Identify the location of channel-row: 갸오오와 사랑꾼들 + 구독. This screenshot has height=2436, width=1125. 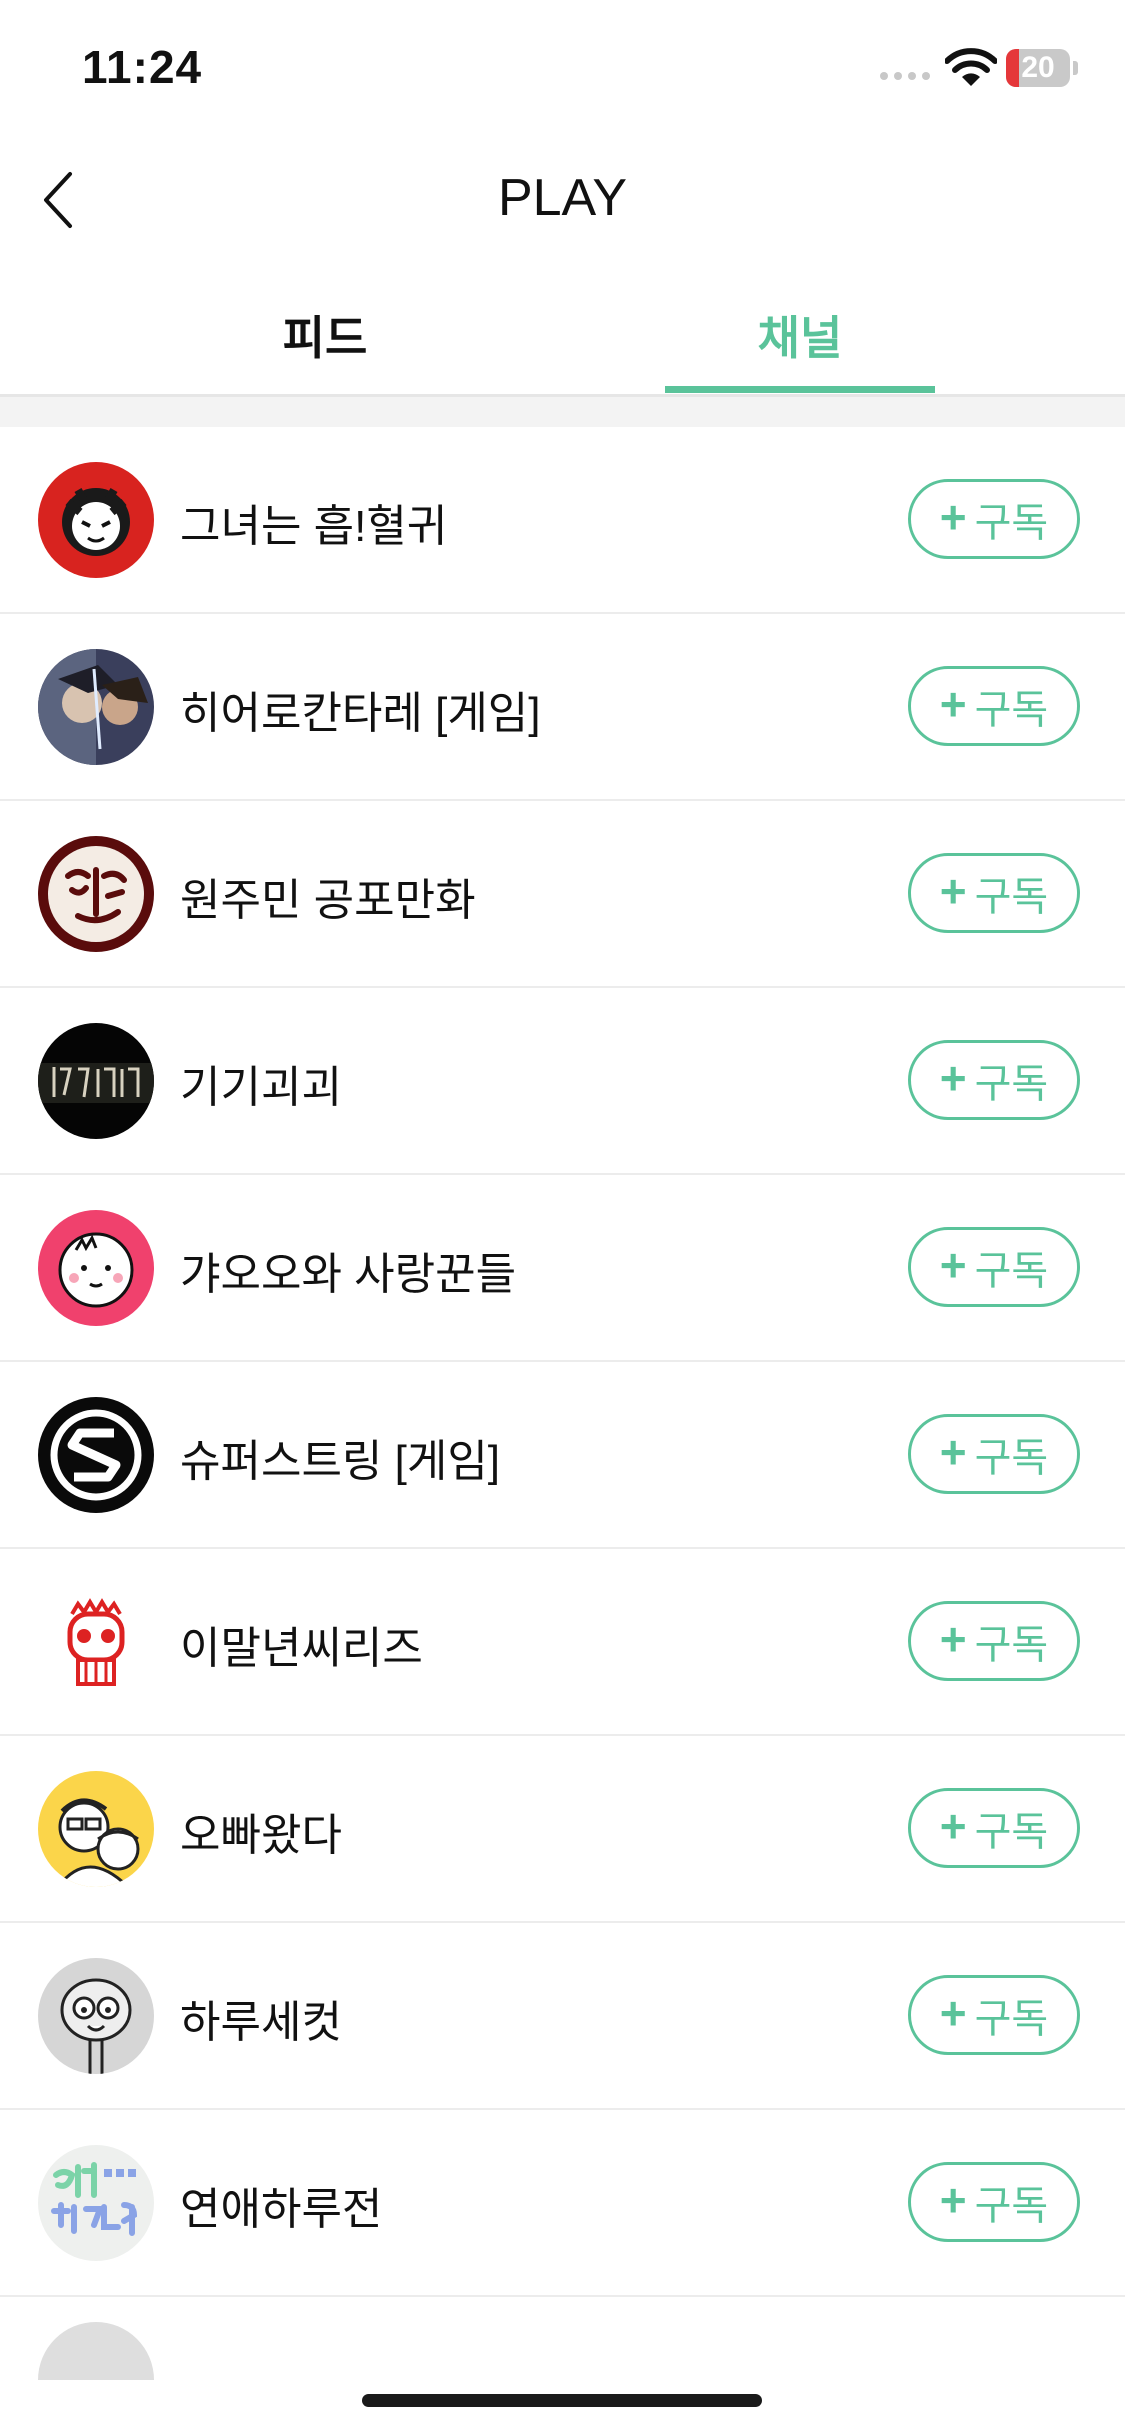
(562, 1268).